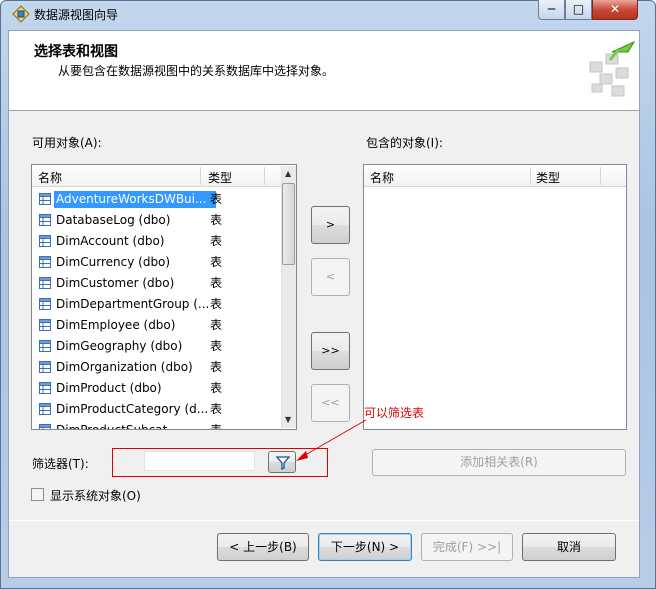 The width and height of the screenshot is (656, 589). I want to click on table-row: DimProductSubcat...表, so click(158, 424).